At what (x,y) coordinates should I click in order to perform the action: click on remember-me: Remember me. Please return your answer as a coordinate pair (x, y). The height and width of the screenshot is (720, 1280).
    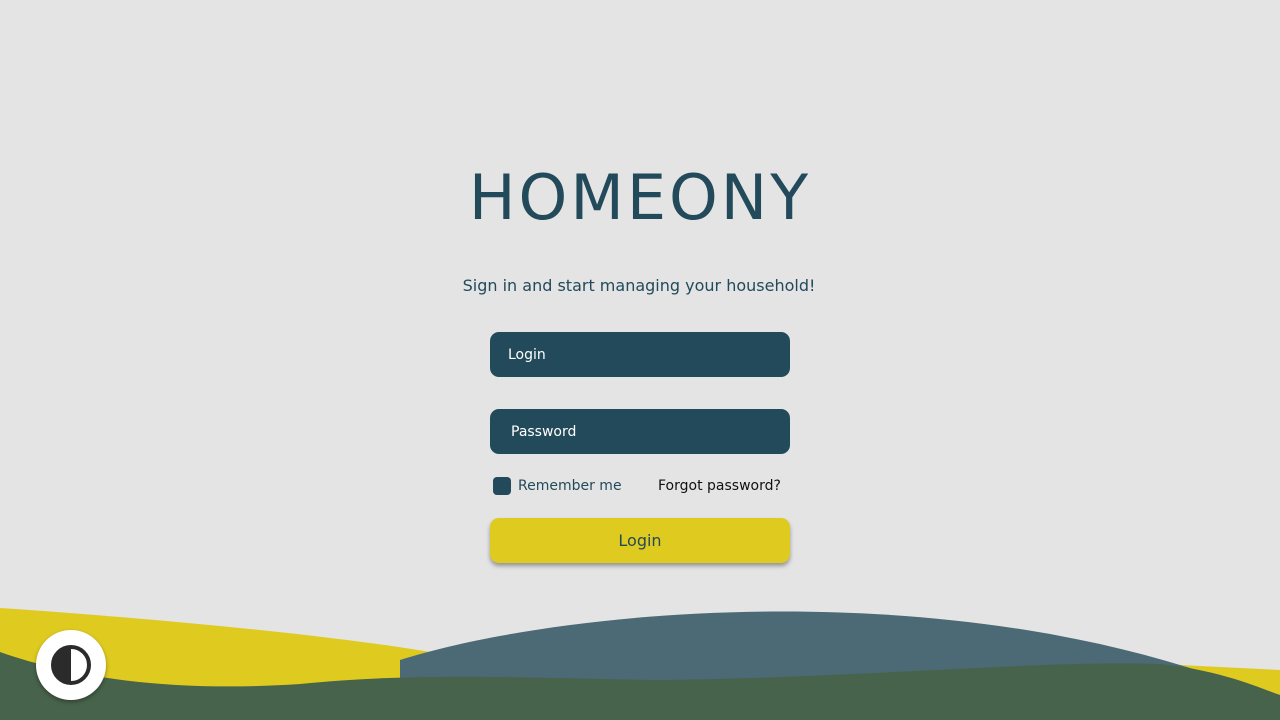
    Looking at the image, I should click on (557, 486).